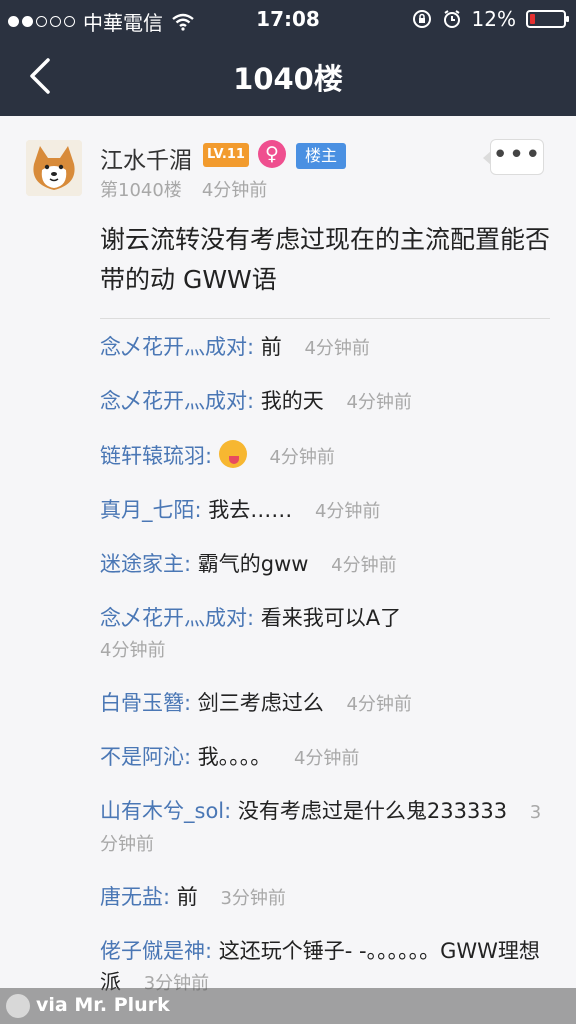  What do you see at coordinates (325, 898) in the screenshot?
I see `list-item: 唐无盐: 前 3分钟前` at bounding box center [325, 898].